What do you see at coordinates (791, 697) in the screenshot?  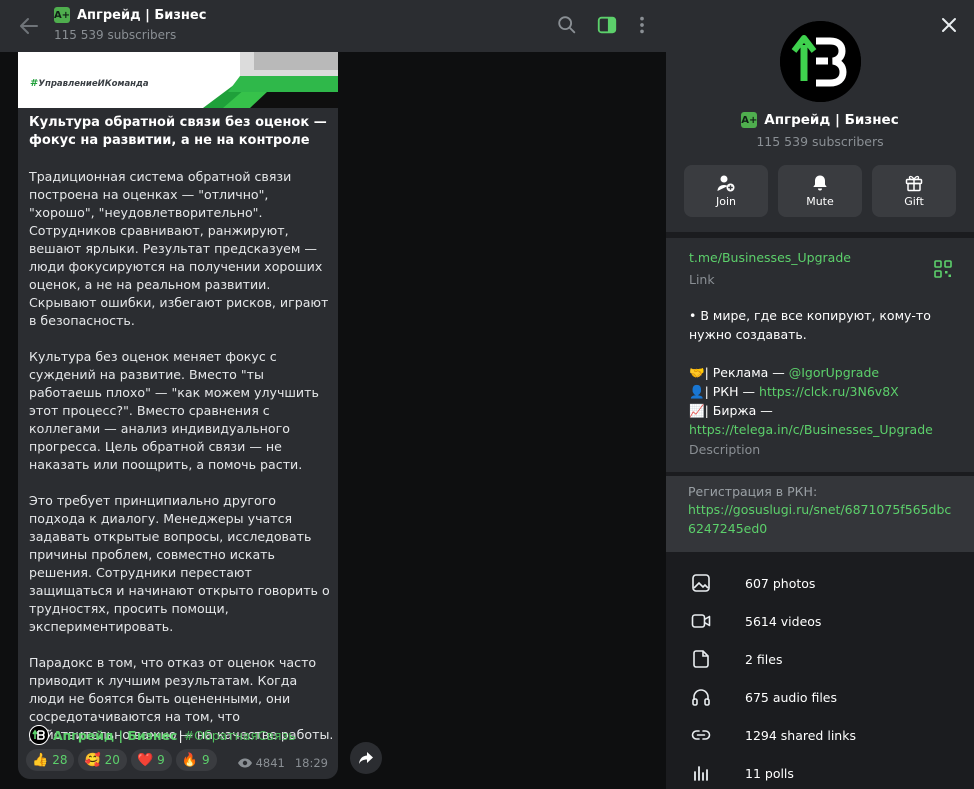 I see `media-audio-label: 675 audio files` at bounding box center [791, 697].